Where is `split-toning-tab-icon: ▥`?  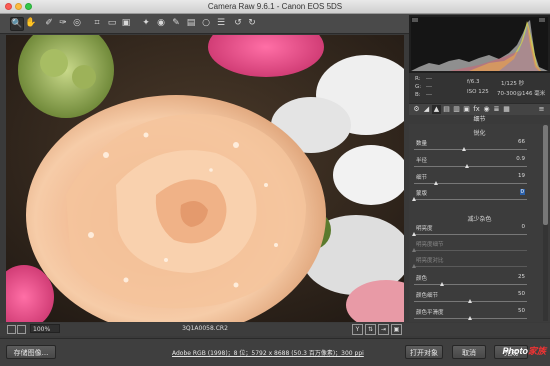
split-toning-tab-icon: ▥ is located at coordinates (456, 109).